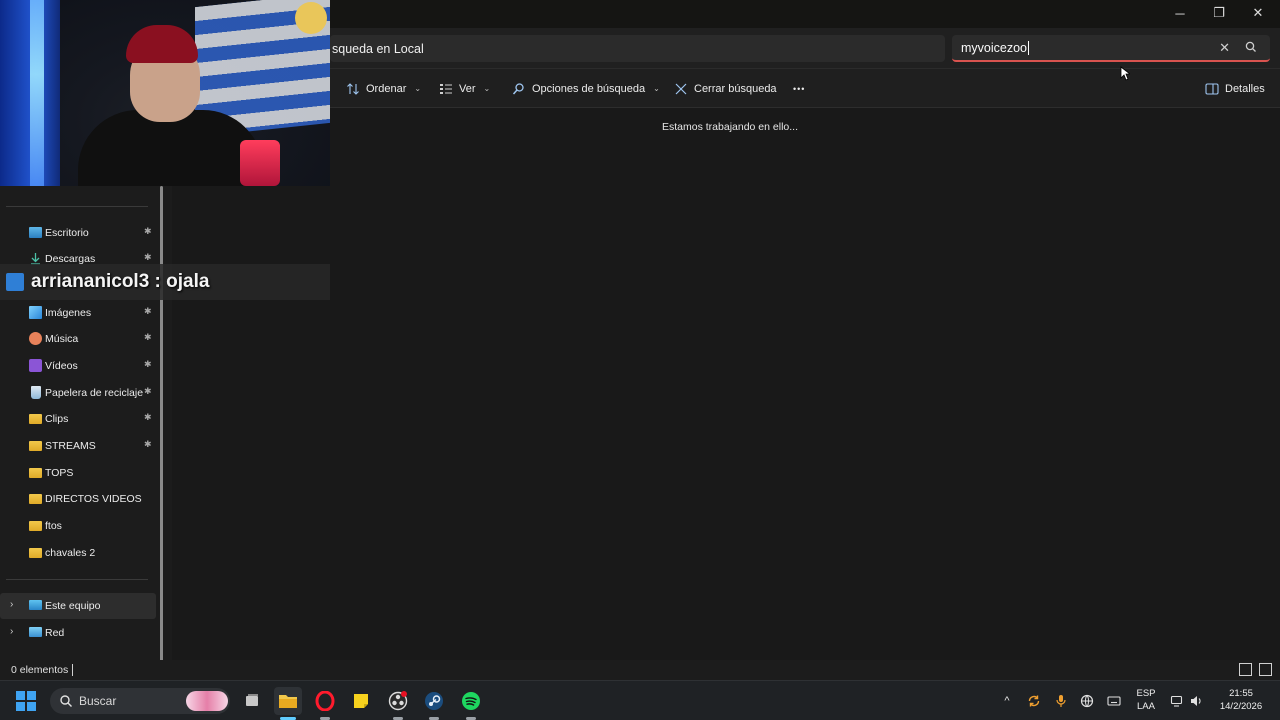  I want to click on steam-app, so click(434, 703).